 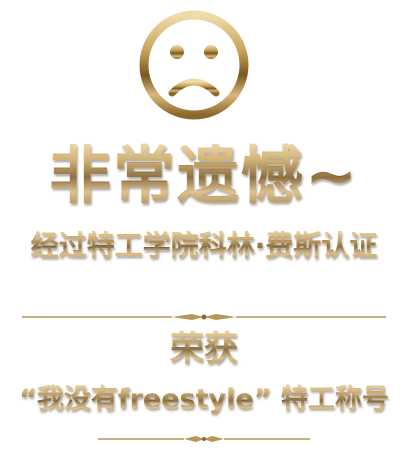 I want to click on certification-text: 经过特工学院科林·费斯认证, so click(x=204, y=246).